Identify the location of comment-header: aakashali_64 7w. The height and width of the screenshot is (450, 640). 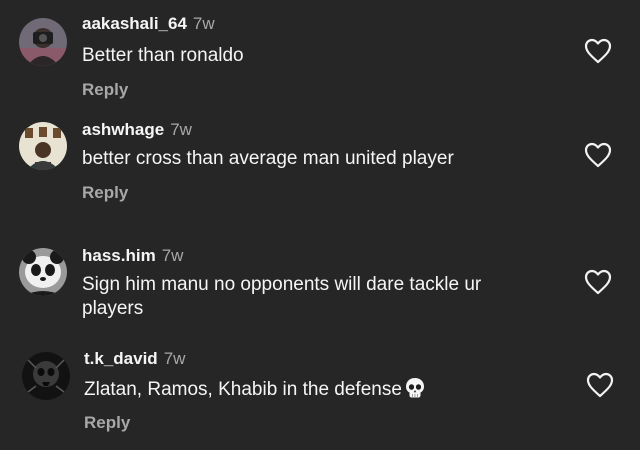
(148, 24).